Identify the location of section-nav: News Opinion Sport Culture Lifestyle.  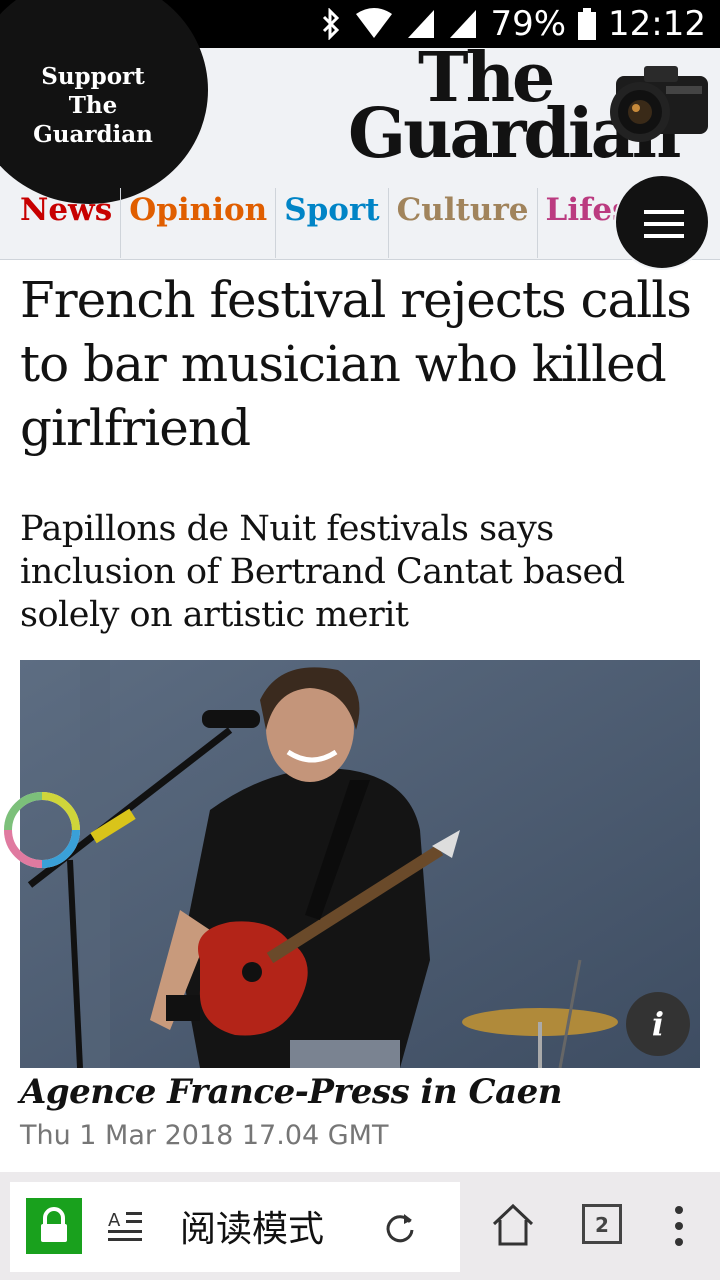
(350, 223).